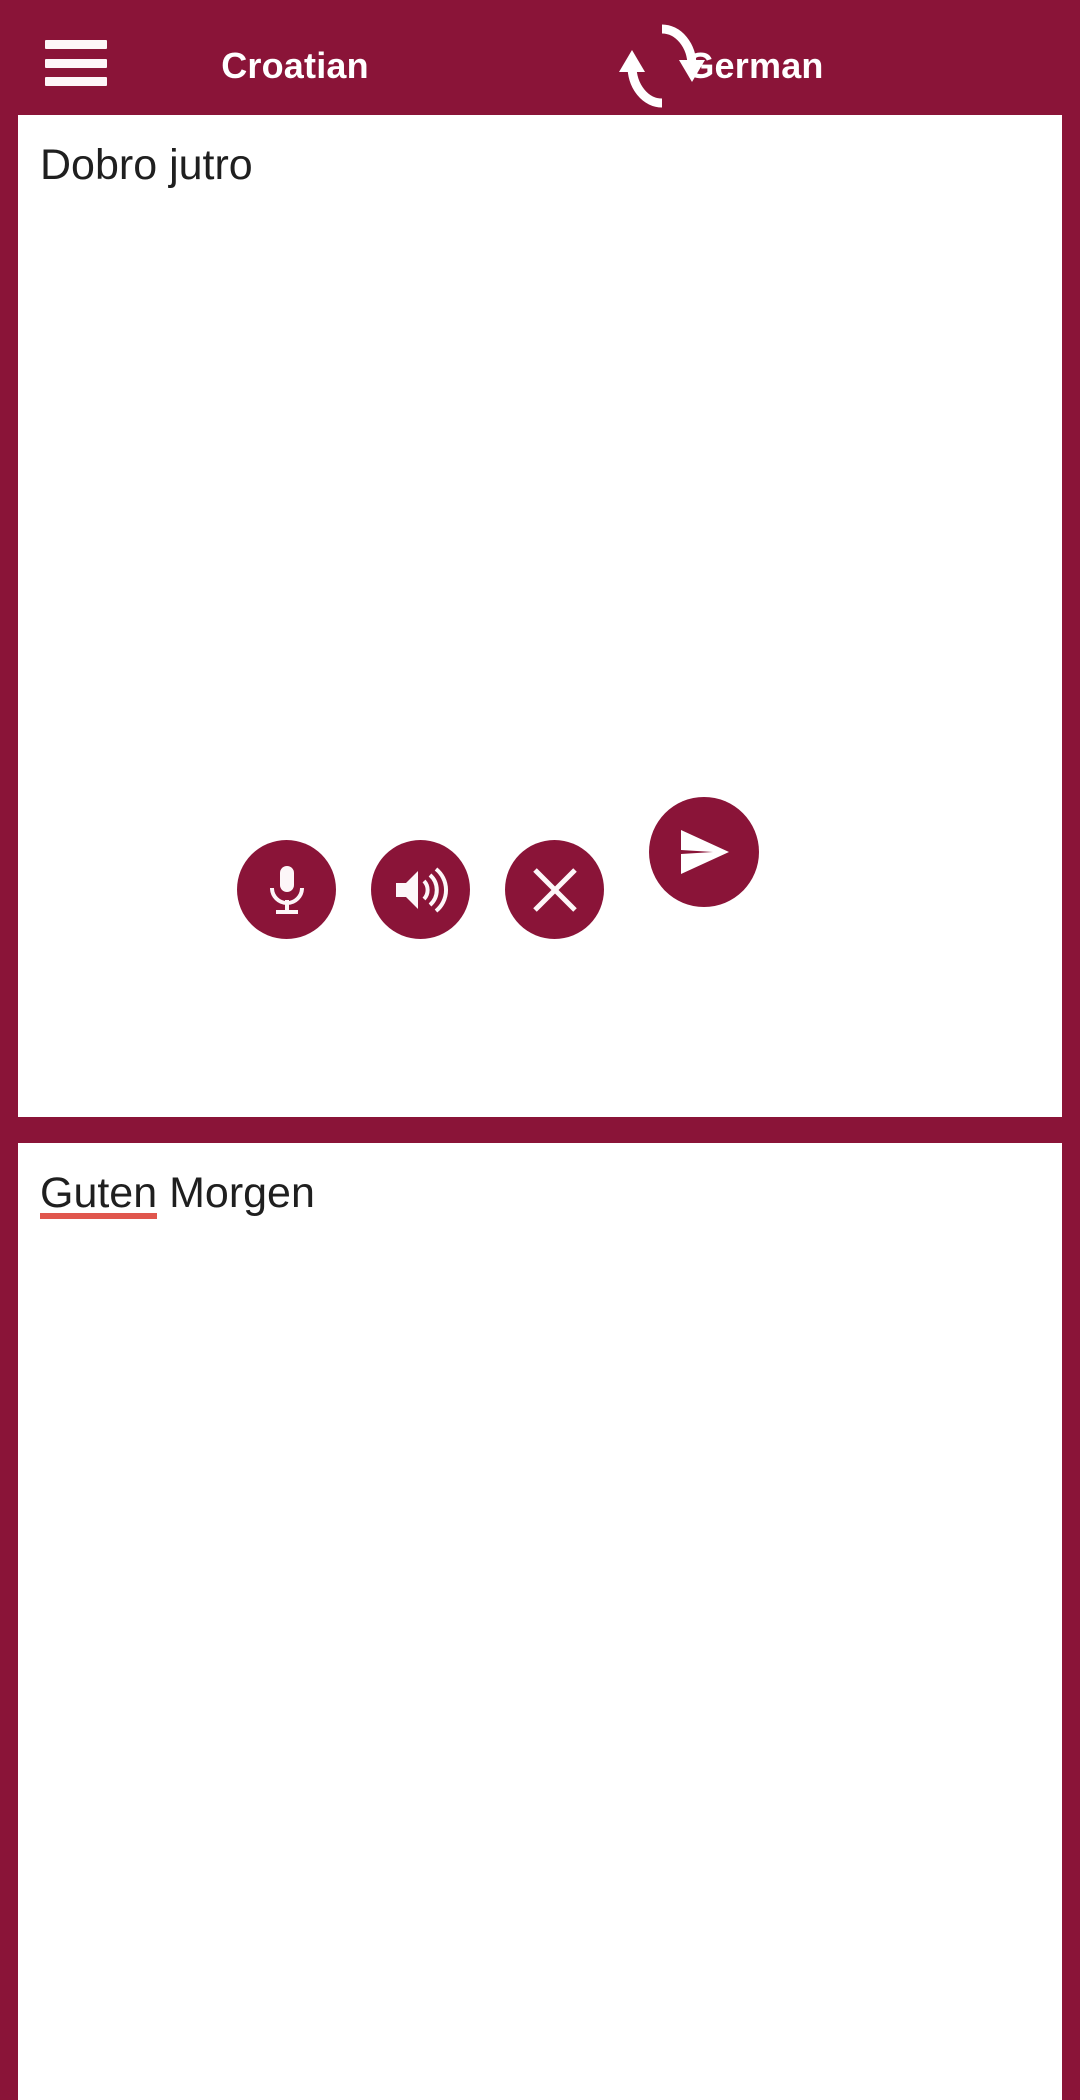  I want to click on mic-button, so click(286, 889).